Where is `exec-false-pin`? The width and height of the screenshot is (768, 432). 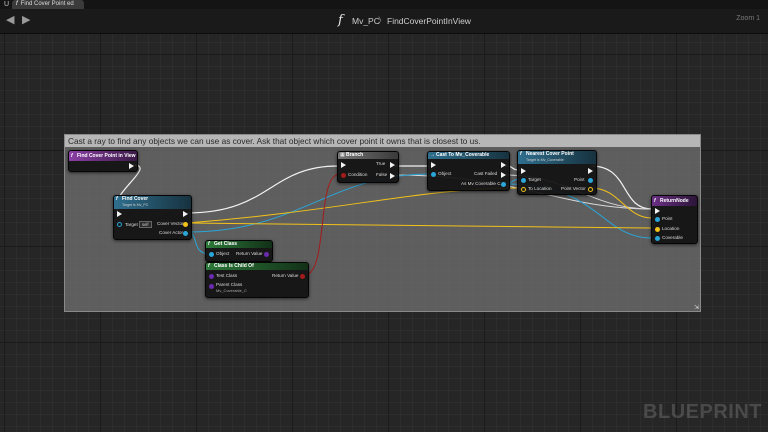 exec-false-pin is located at coordinates (392, 176).